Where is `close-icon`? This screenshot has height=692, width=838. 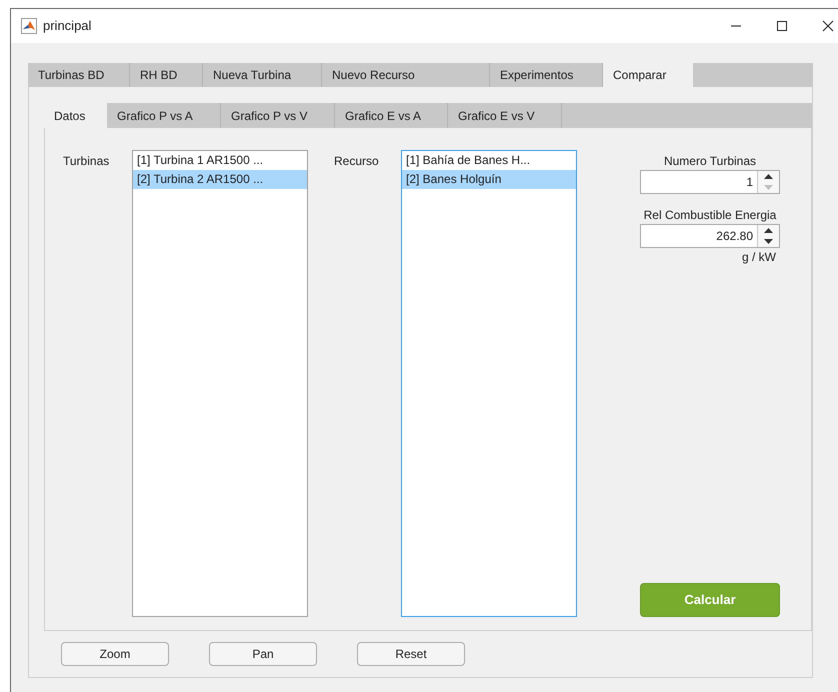
close-icon is located at coordinates (828, 26).